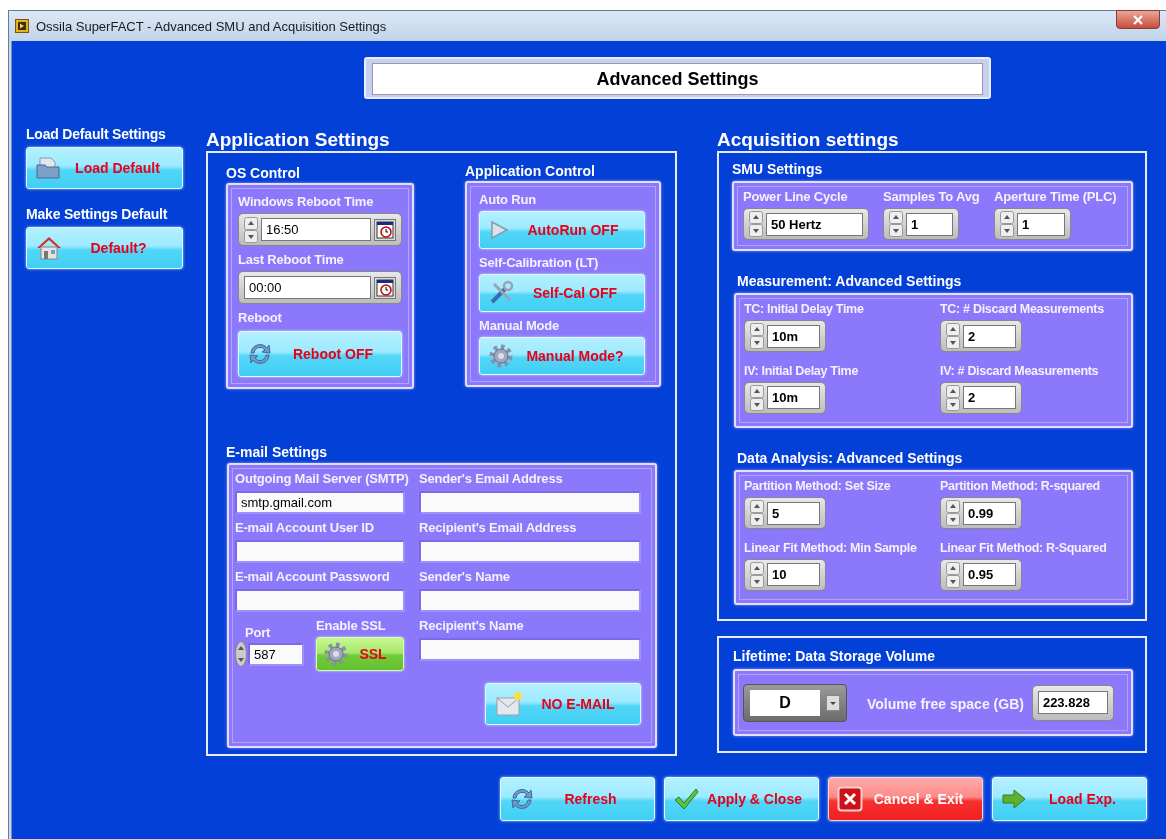 This screenshot has width=1166, height=839. What do you see at coordinates (298, 140) in the screenshot?
I see `section-title: Application Settings` at bounding box center [298, 140].